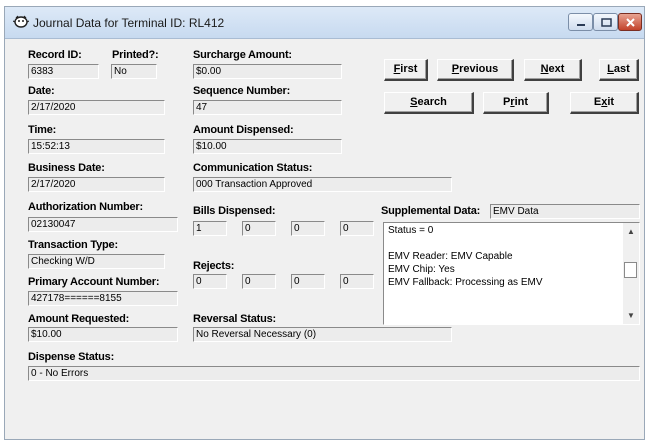 Image resolution: width=648 pixels, height=443 pixels. I want to click on record-id-field: 6383, so click(63, 71).